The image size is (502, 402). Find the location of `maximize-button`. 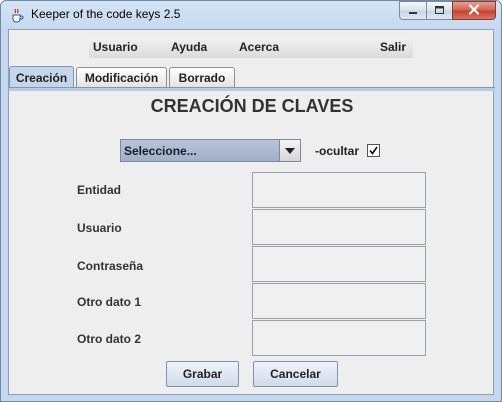

maximize-button is located at coordinates (439, 10).